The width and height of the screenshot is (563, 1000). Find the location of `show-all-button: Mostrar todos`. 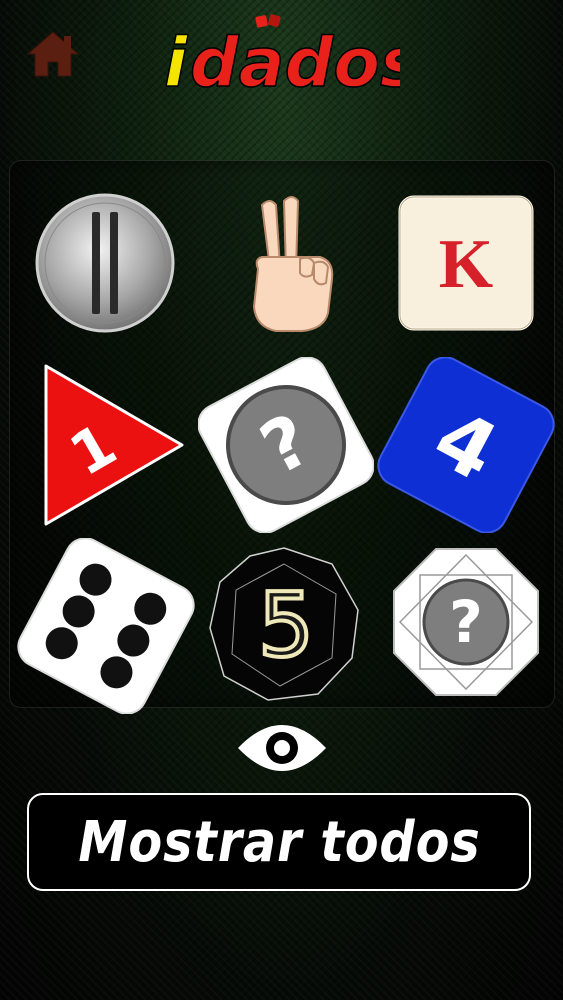

show-all-button: Mostrar todos is located at coordinates (279, 842).